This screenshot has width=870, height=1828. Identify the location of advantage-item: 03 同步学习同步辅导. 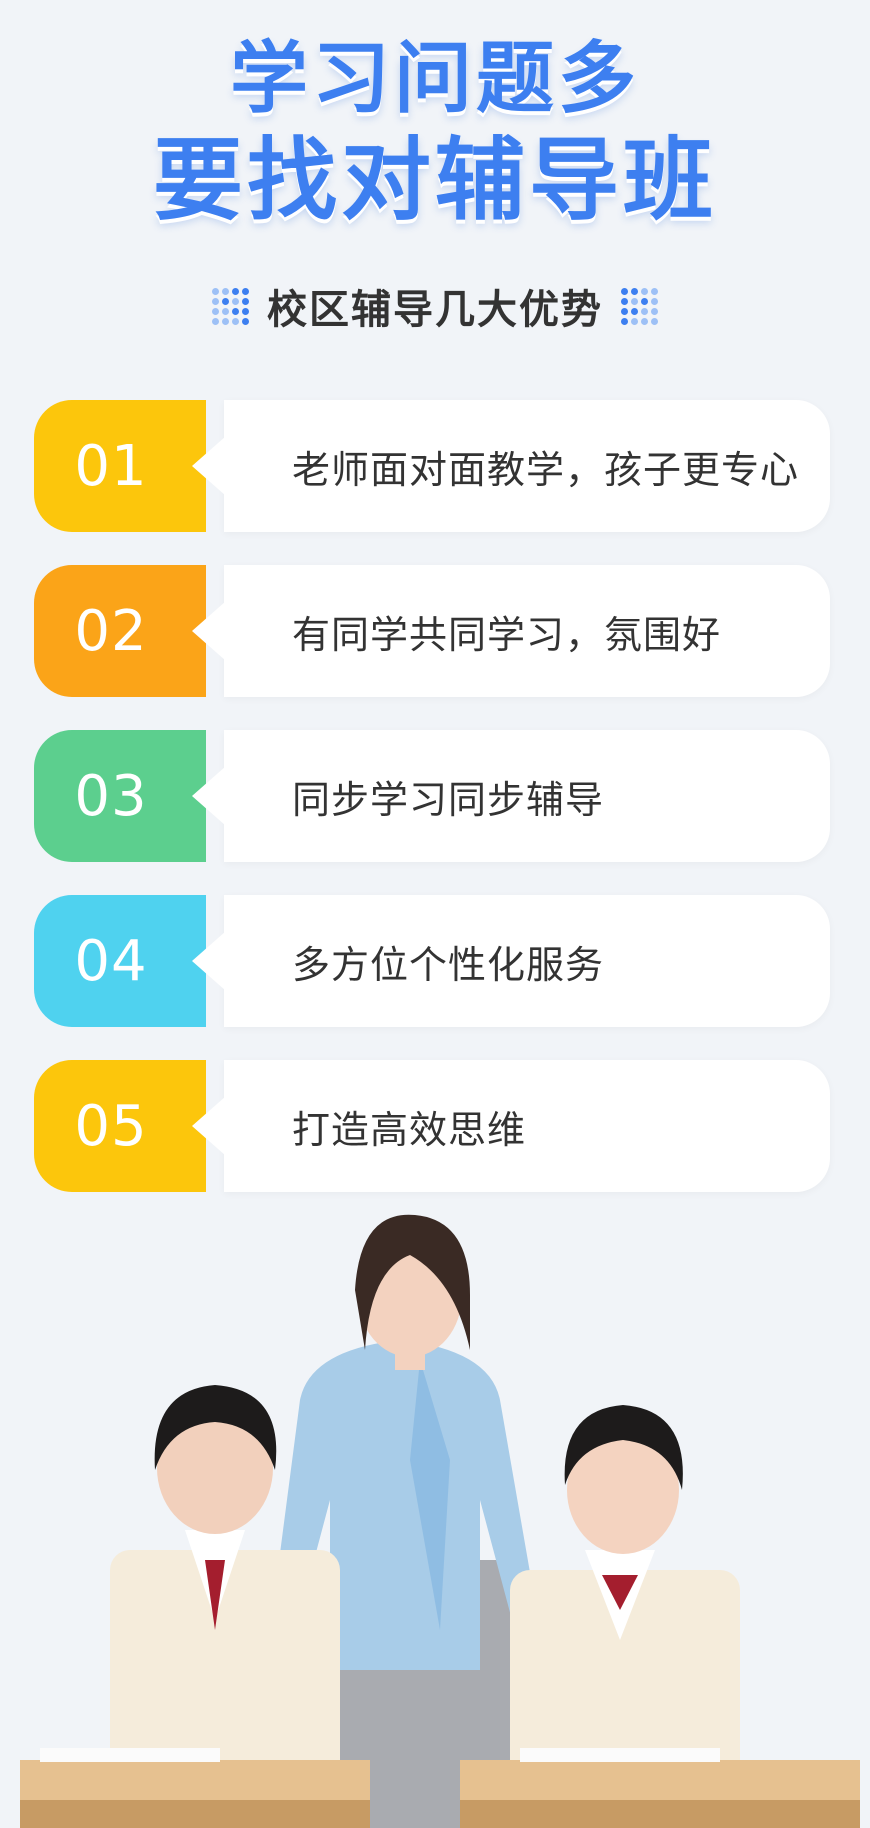
(432, 796).